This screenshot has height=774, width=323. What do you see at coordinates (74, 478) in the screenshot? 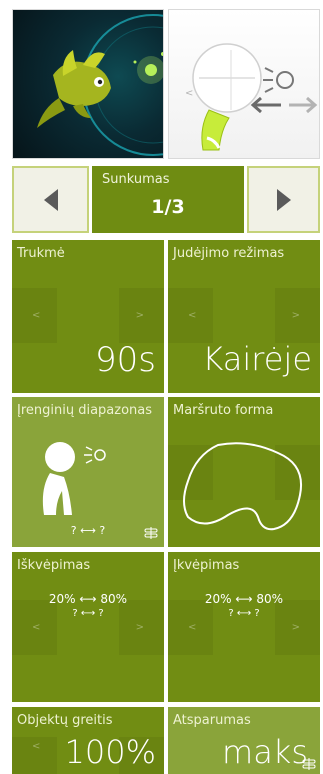
I see `breathing-figure-icon` at bounding box center [74, 478].